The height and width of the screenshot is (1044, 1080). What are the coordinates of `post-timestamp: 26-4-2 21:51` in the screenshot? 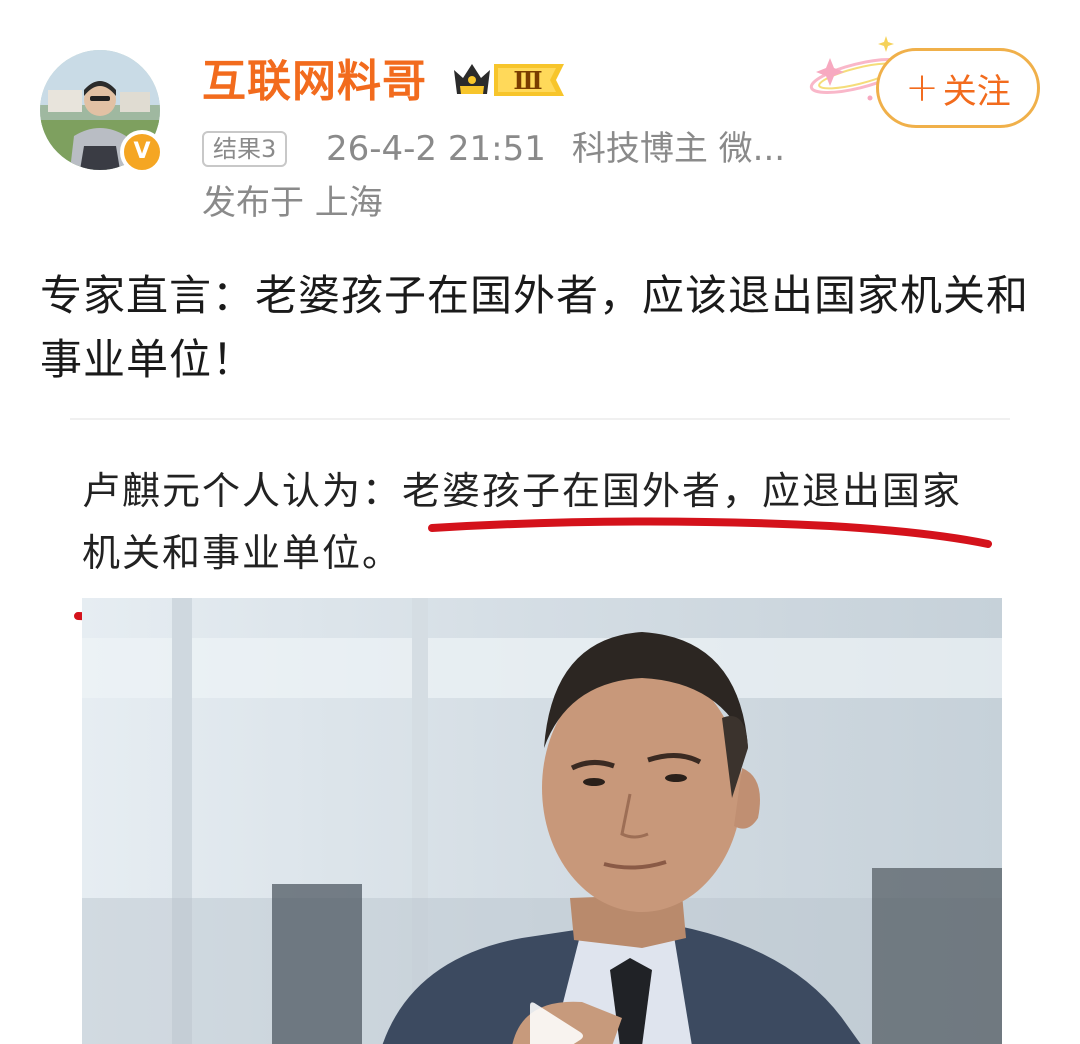 It's located at (436, 149).